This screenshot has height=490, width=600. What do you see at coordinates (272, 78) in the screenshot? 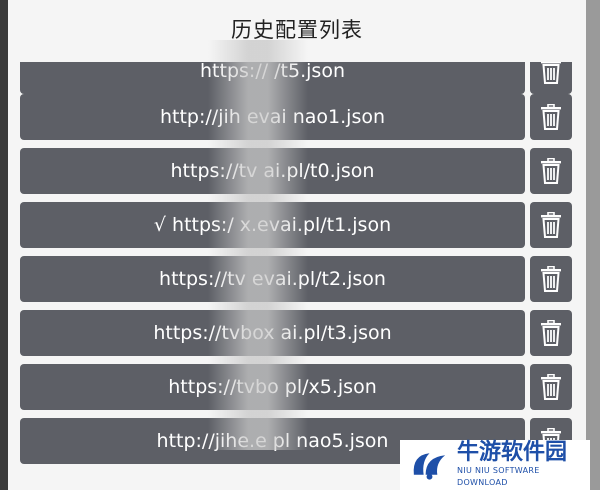
I see `config-url-button: https:// /t5.json` at bounding box center [272, 78].